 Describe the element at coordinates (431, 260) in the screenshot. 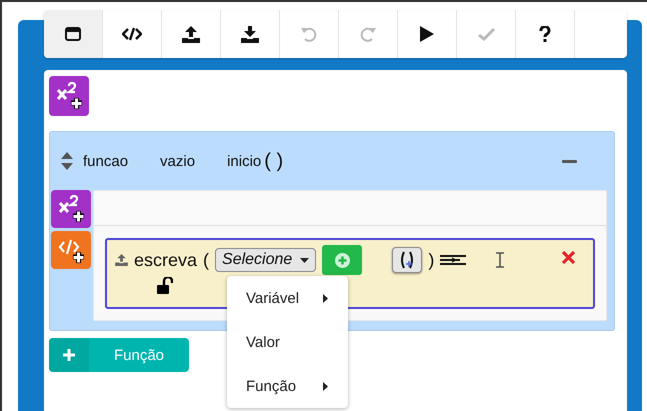

I see `close-parenthesis: )` at that location.